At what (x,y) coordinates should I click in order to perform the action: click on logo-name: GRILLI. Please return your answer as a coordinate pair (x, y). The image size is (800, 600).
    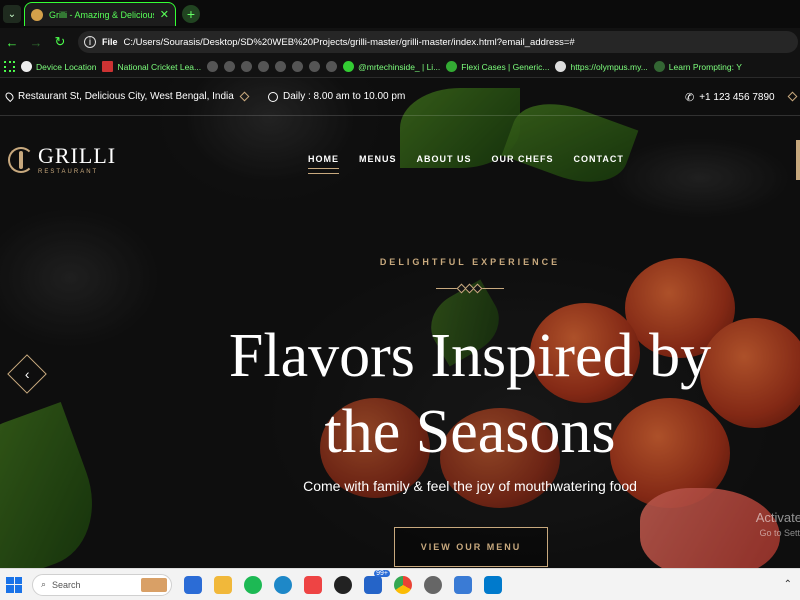
    Looking at the image, I should click on (77, 155).